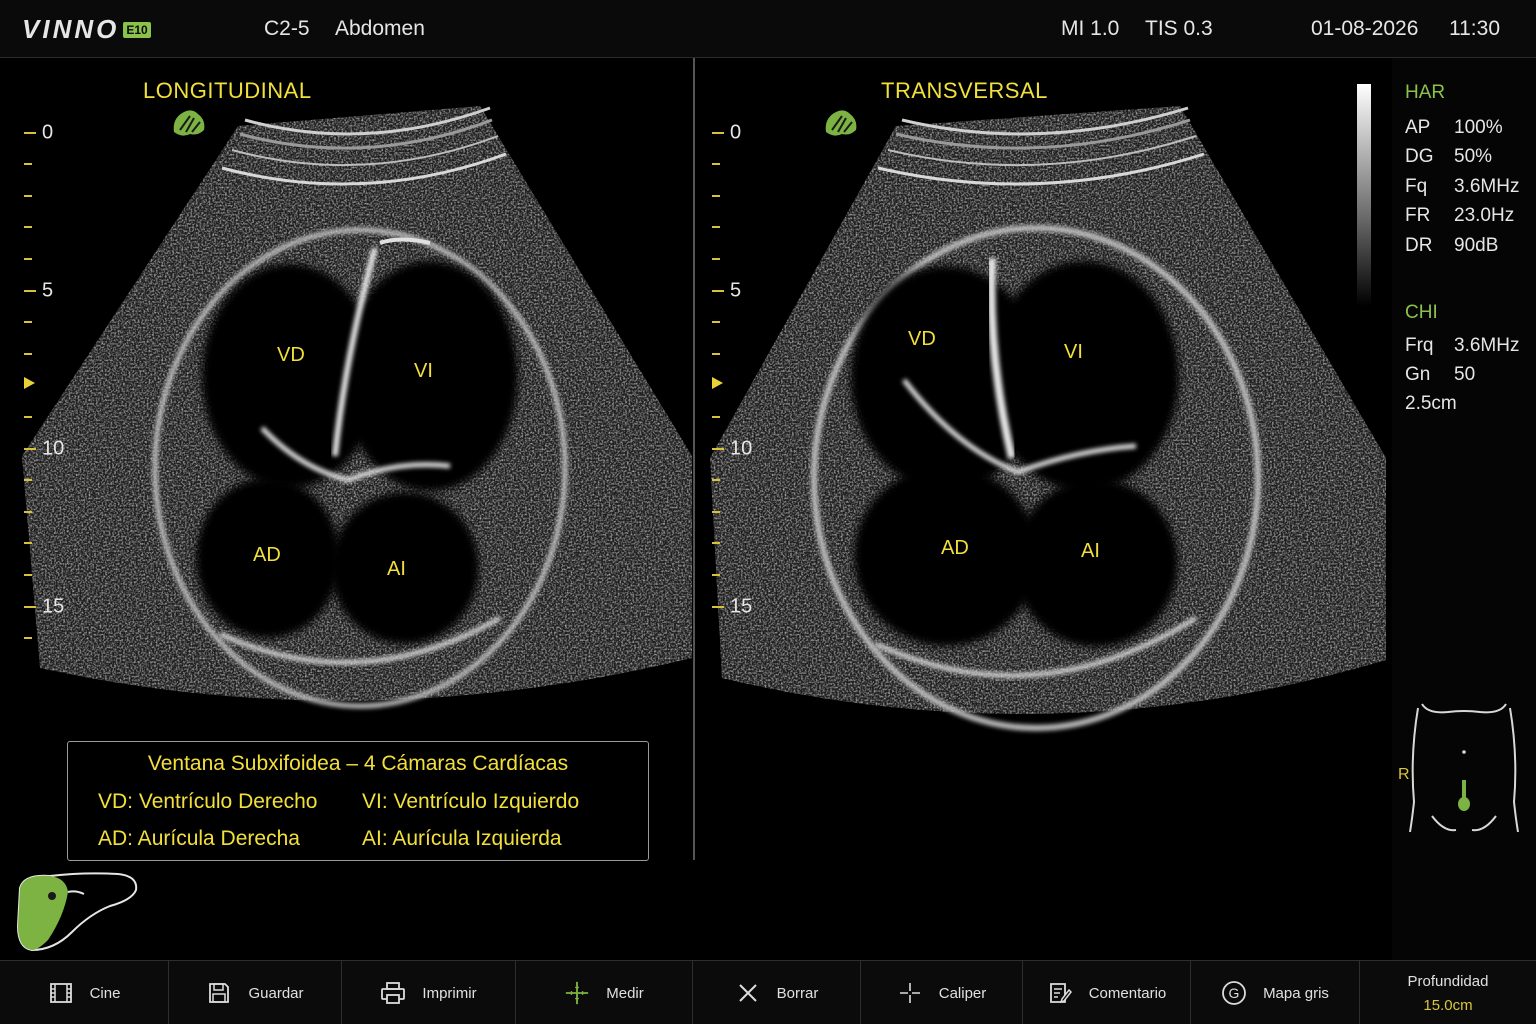 The height and width of the screenshot is (1024, 1536). Describe the element at coordinates (61, 993) in the screenshot. I see `film-icon` at that location.